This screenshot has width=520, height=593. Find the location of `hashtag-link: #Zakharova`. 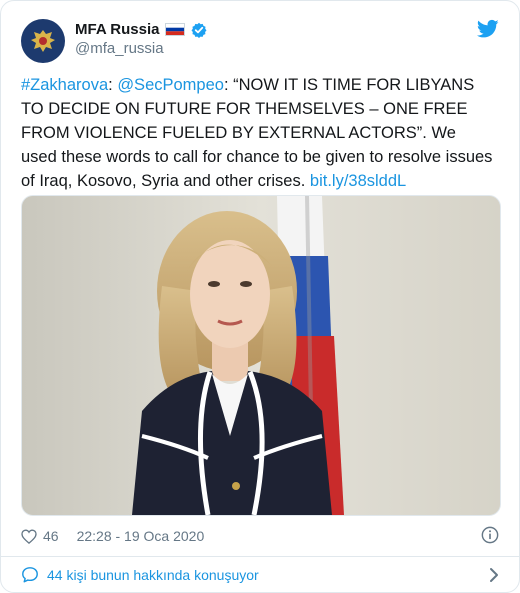

hashtag-link: #Zakharova is located at coordinates (64, 85).